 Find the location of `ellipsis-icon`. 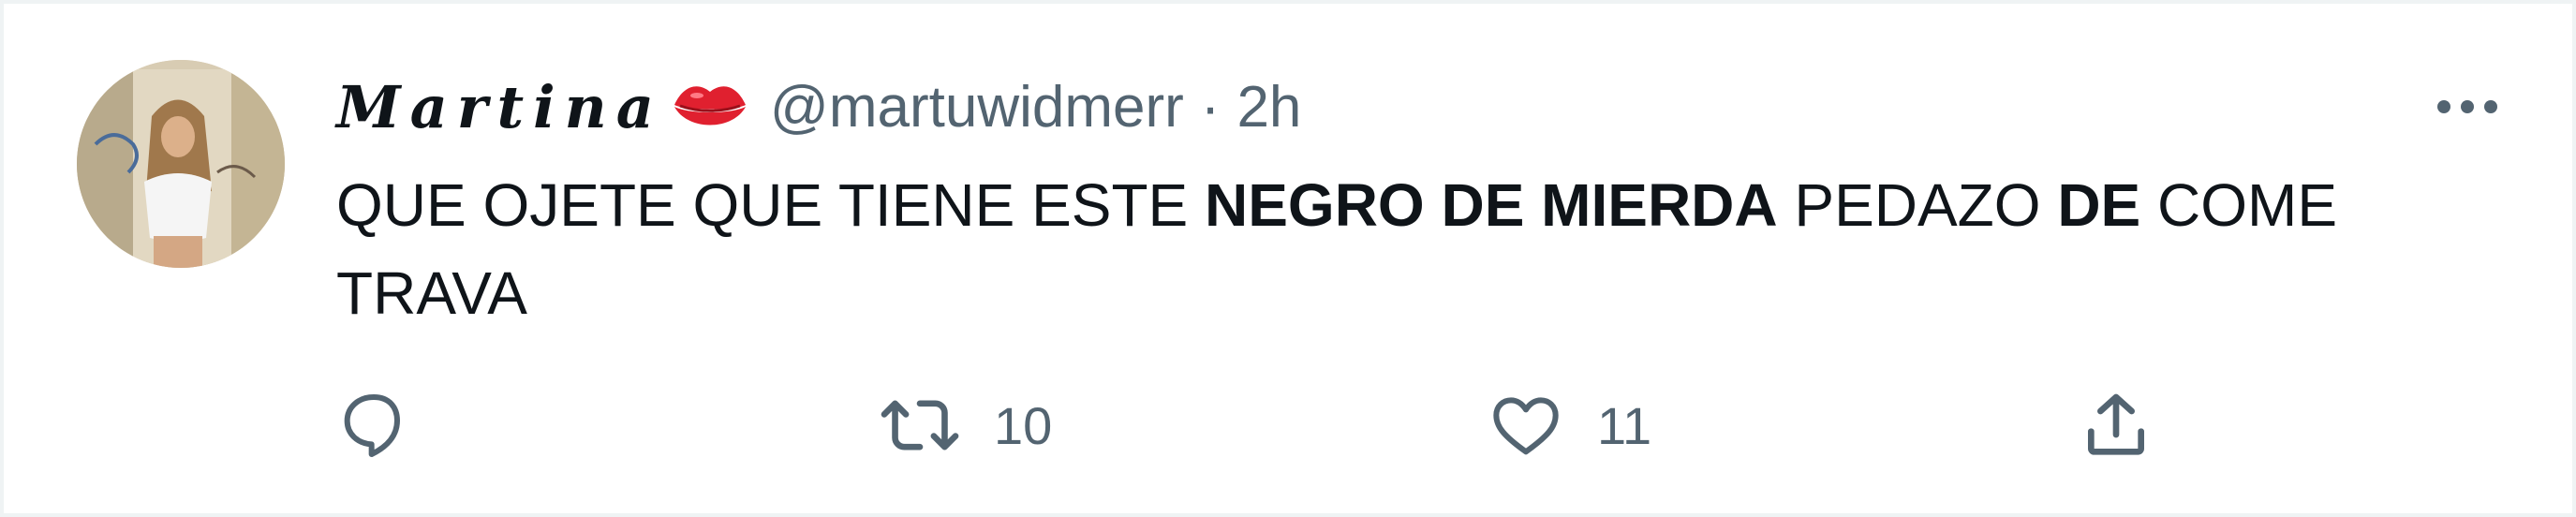

ellipsis-icon is located at coordinates (2467, 107).